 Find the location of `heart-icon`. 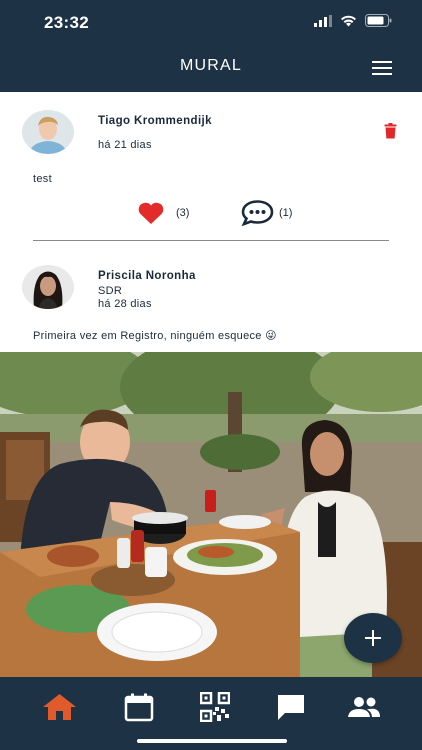

heart-icon is located at coordinates (151, 213).